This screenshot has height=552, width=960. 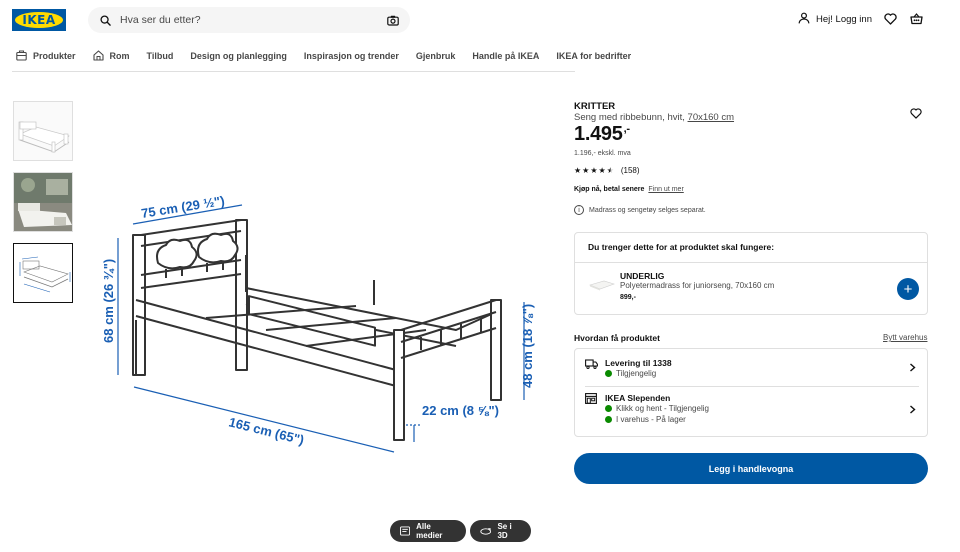 I want to click on logo-oval: IKEA, so click(x=39, y=20).